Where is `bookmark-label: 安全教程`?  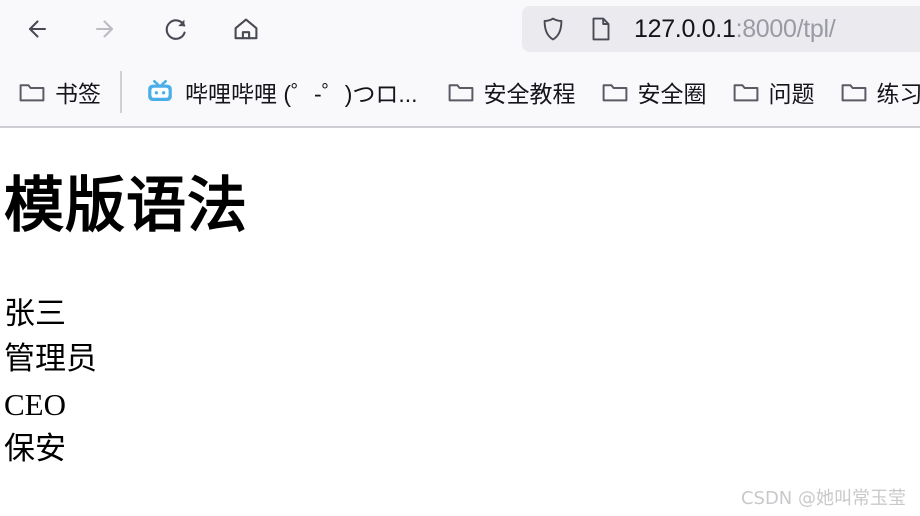 bookmark-label: 安全教程 is located at coordinates (529, 94).